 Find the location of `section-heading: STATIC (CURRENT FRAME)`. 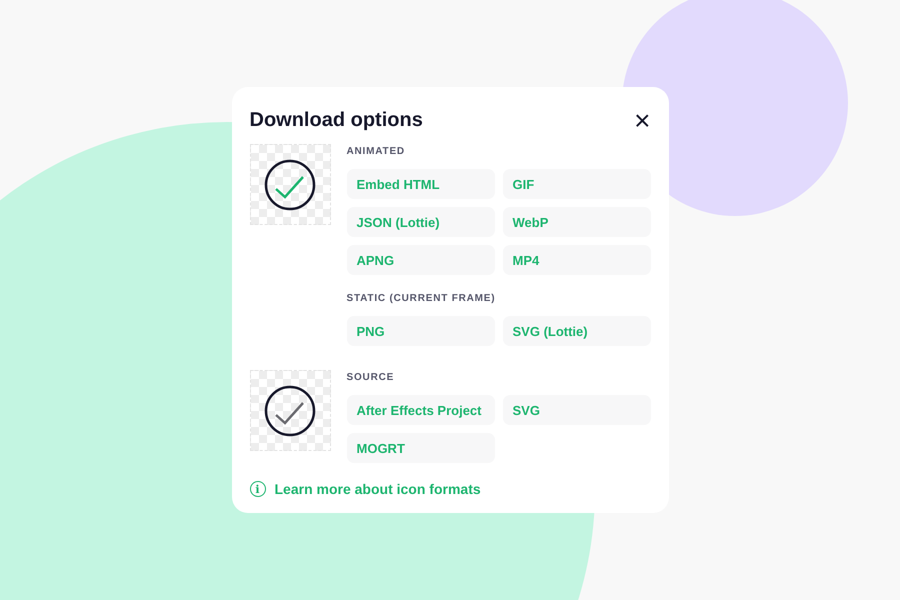

section-heading: STATIC (CURRENT FRAME) is located at coordinates (421, 298).